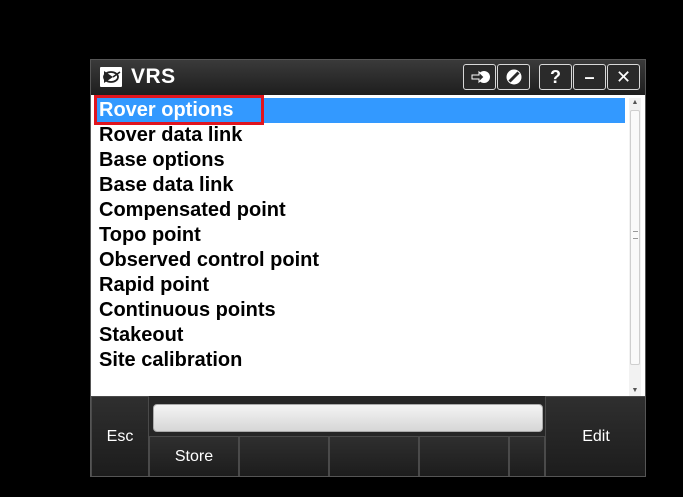 This screenshot has width=683, height=497. I want to click on edit-label: Edit, so click(596, 436).